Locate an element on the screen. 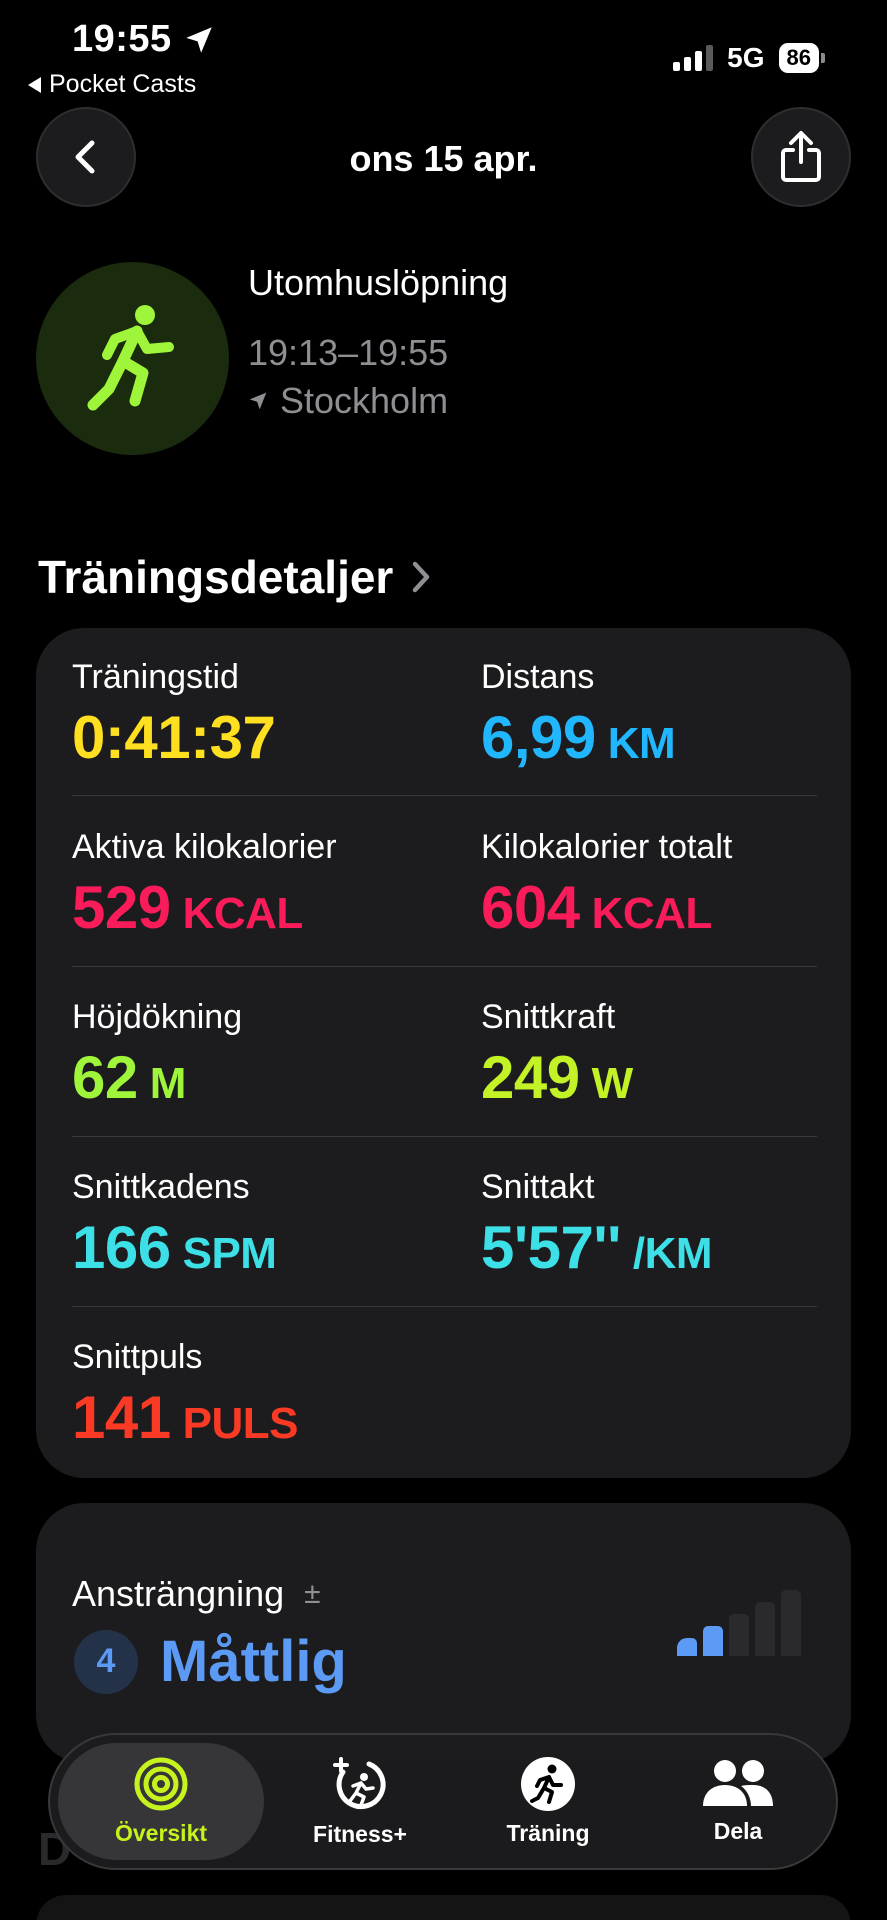 The image size is (887, 1920). metric-label: Distans is located at coordinates (538, 677).